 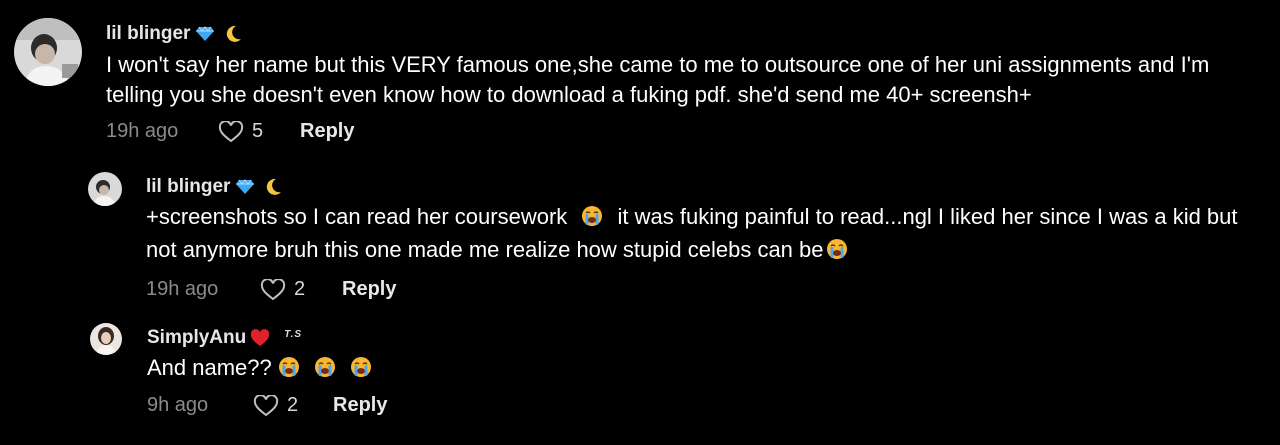 What do you see at coordinates (293, 334) in the screenshot?
I see `ts-mark: T.S` at bounding box center [293, 334].